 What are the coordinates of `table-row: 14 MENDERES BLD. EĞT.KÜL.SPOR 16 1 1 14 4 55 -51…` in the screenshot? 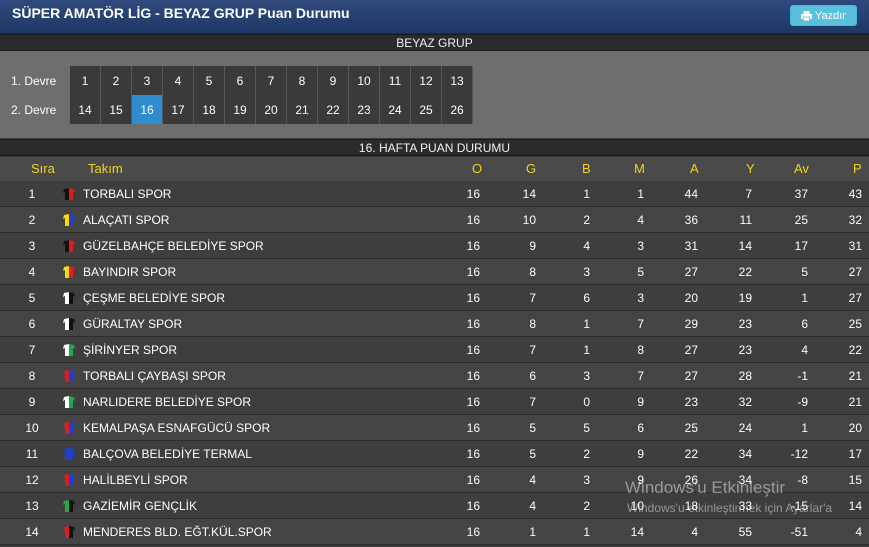 It's located at (434, 532).